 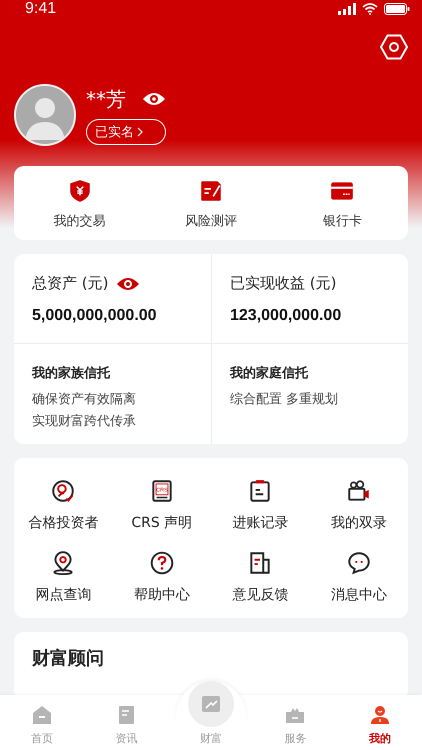 I want to click on realized-income-value: 123,000,000.00, so click(x=286, y=316).